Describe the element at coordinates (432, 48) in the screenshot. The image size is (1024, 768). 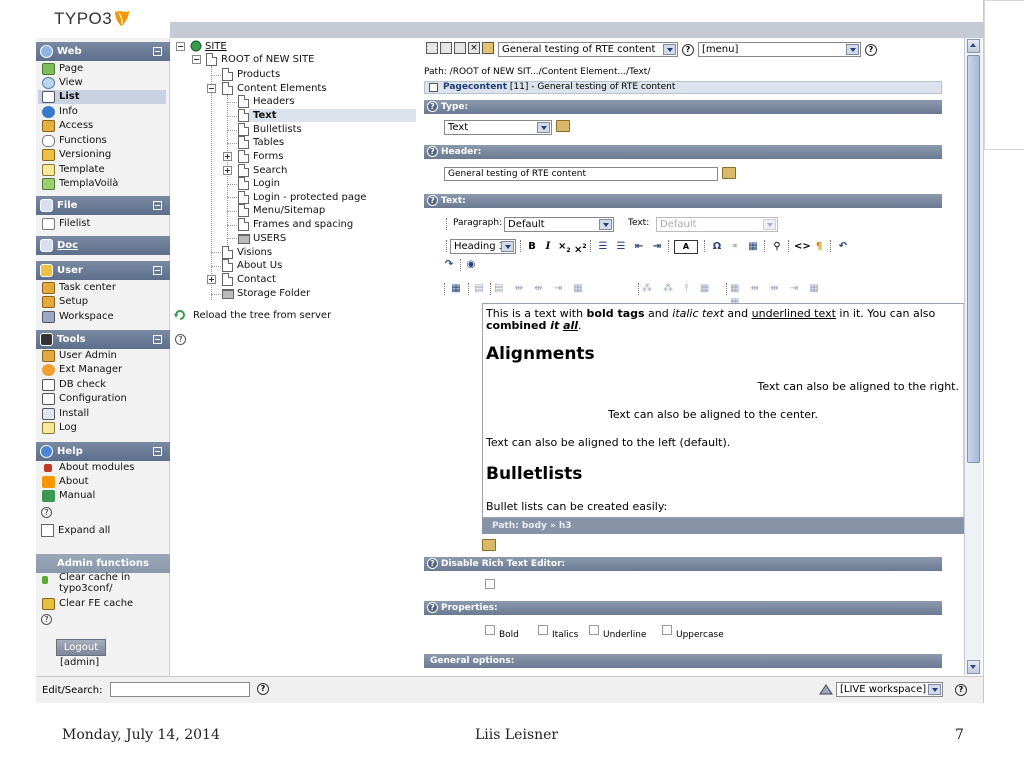
I see `save-icon` at that location.